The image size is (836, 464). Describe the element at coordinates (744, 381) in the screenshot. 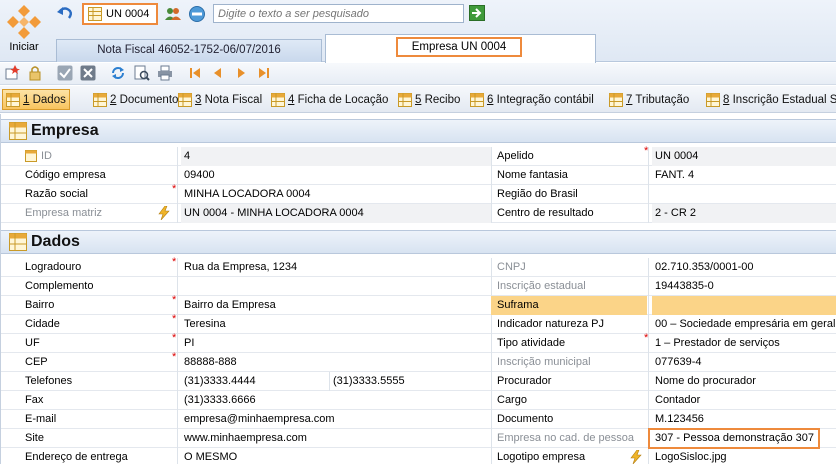

I see `field-value: Nome do procurador` at that location.